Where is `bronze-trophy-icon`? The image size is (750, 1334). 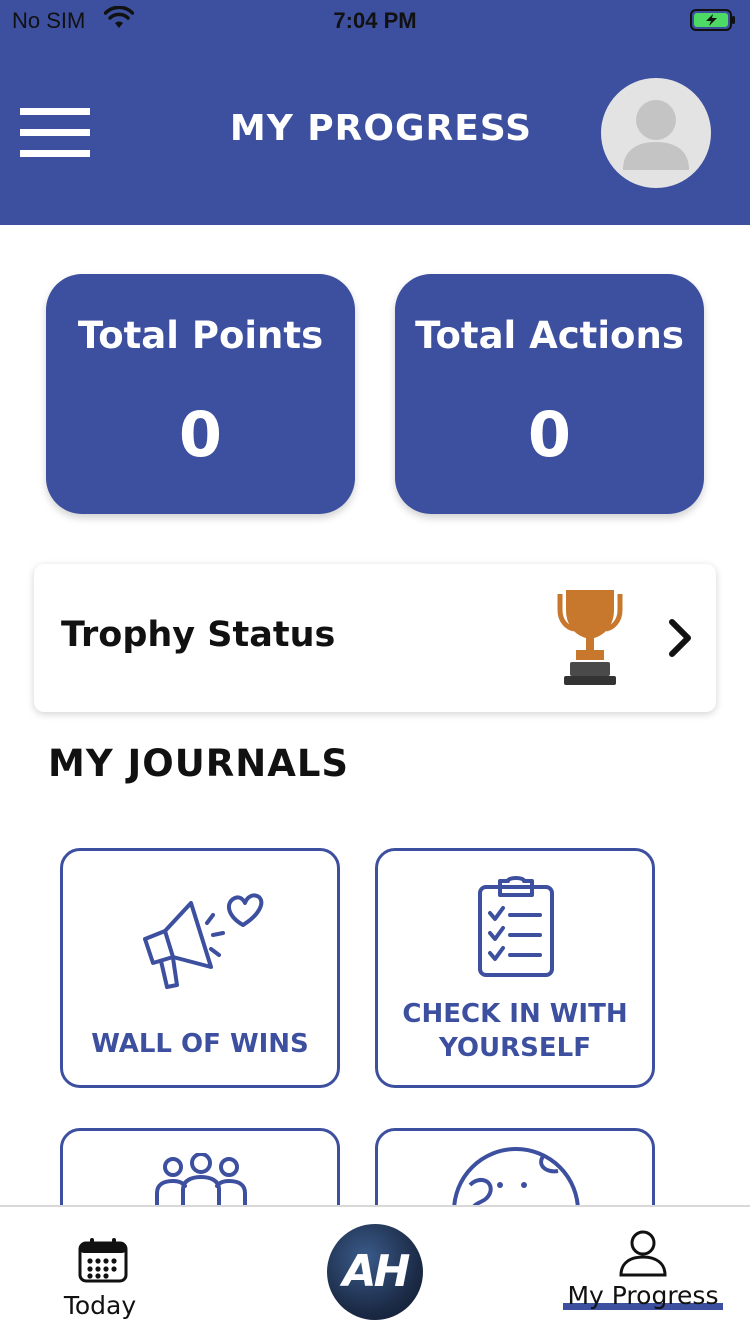 bronze-trophy-icon is located at coordinates (590, 640).